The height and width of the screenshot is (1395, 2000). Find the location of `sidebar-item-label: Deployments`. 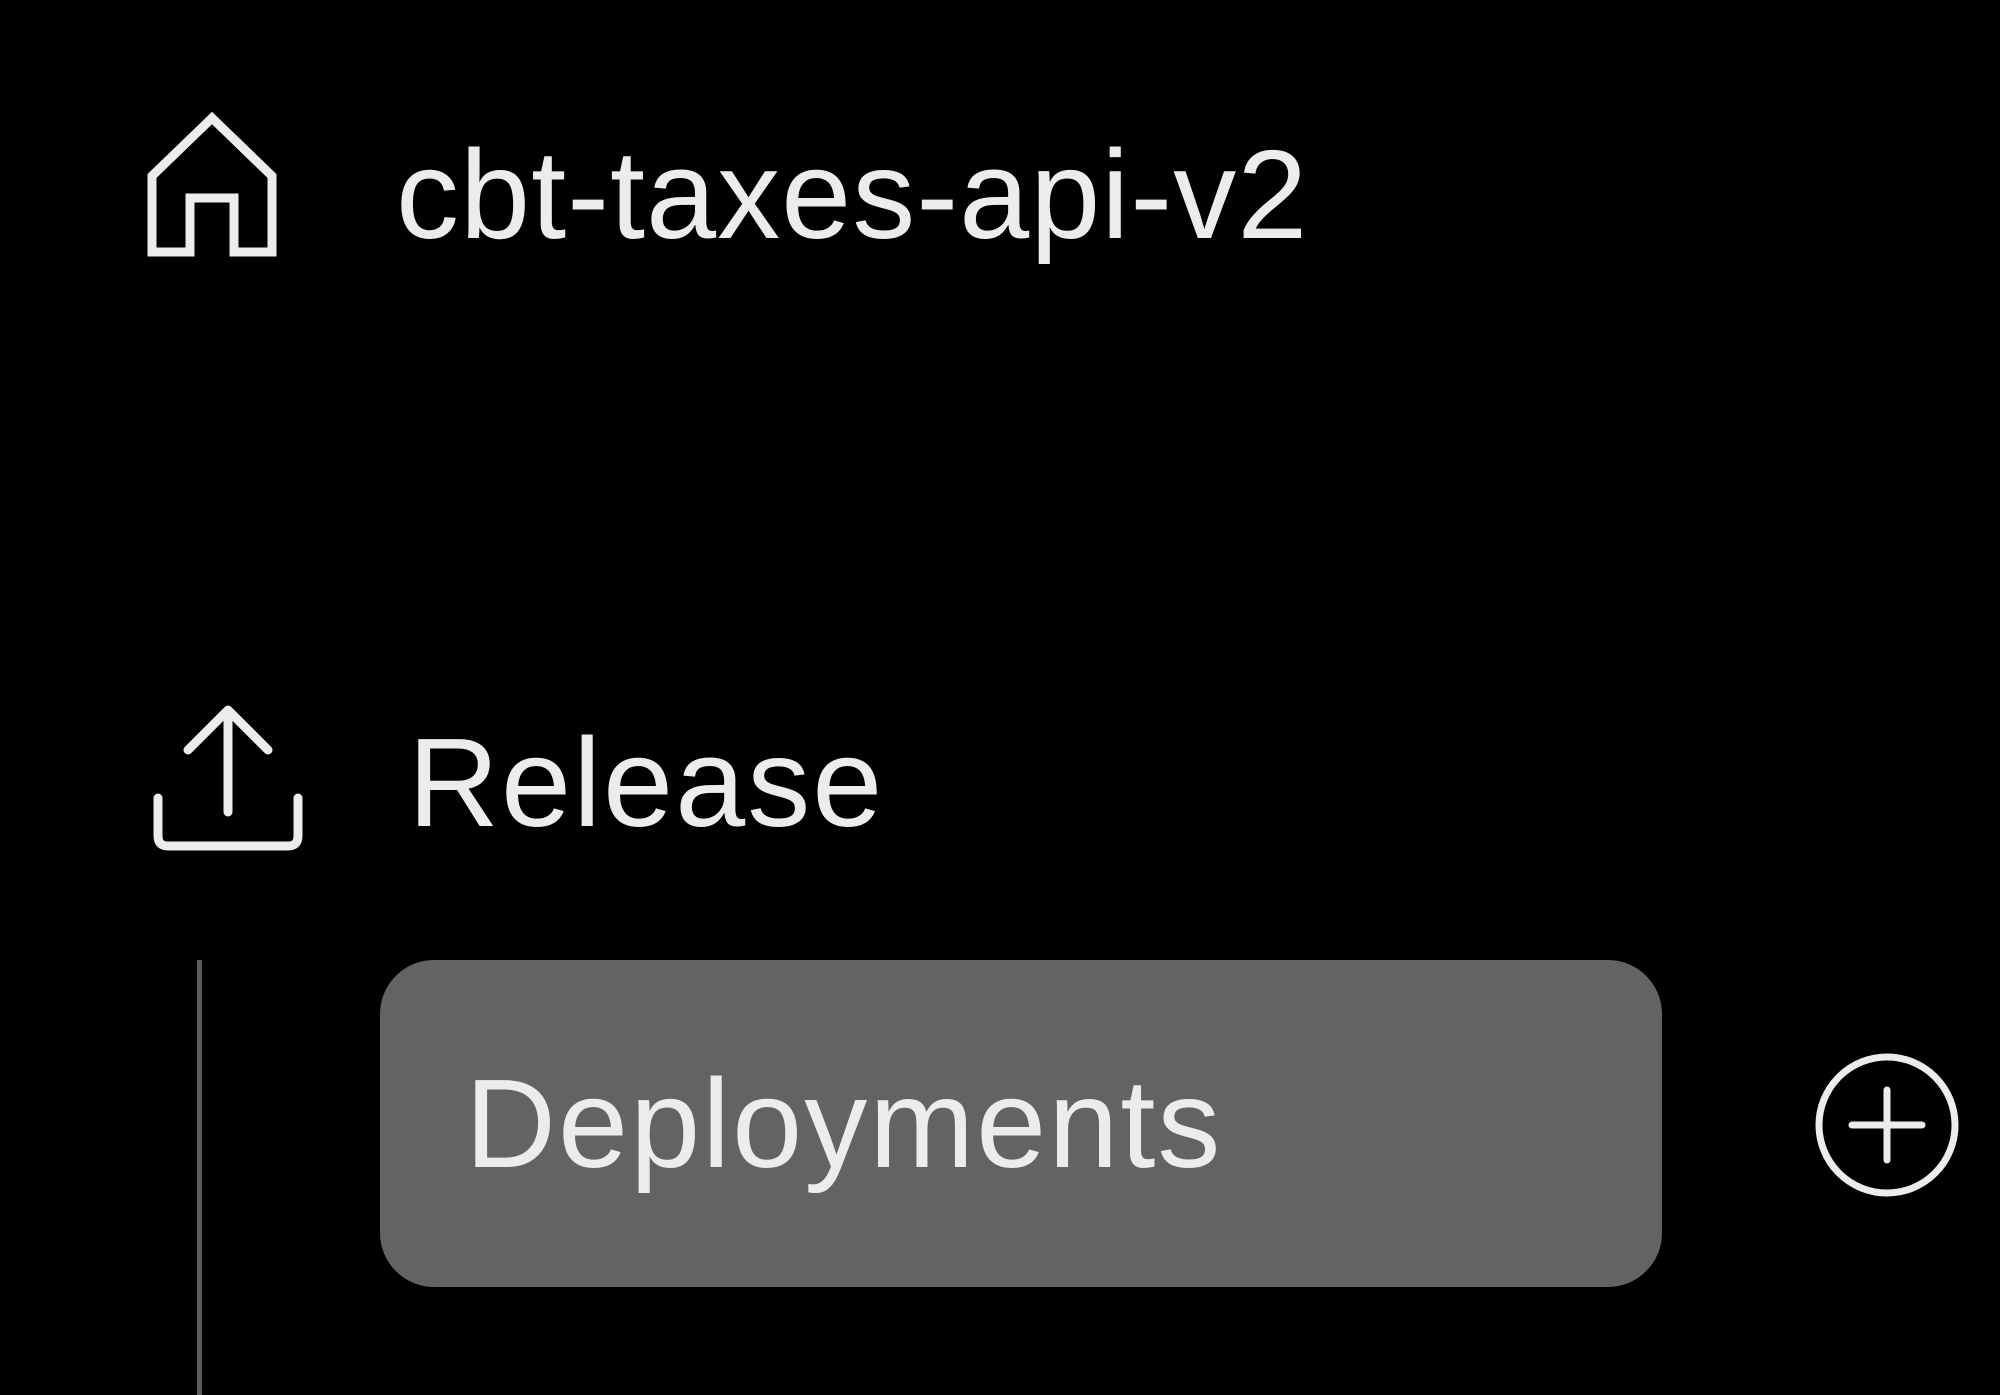

sidebar-item-label: Deployments is located at coordinates (844, 1123).